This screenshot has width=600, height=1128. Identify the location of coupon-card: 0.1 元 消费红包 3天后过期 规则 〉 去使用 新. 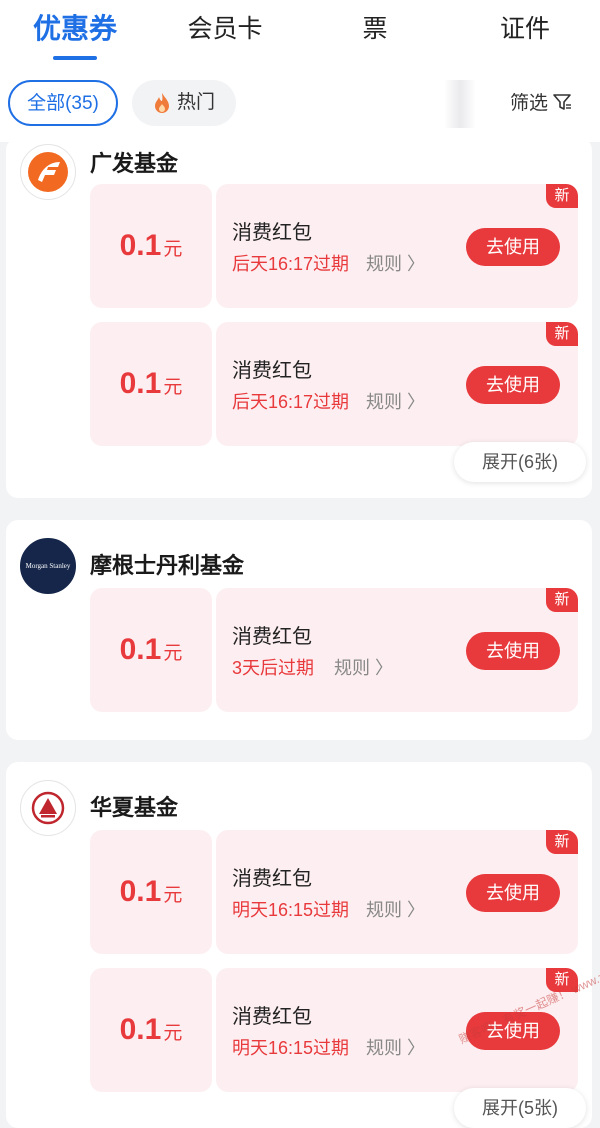
(334, 650).